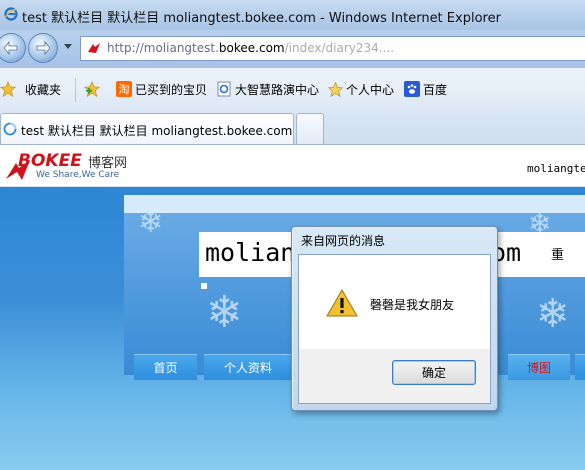 The height and width of the screenshot is (470, 585). I want to click on url-host: bokee.com, so click(251, 48).